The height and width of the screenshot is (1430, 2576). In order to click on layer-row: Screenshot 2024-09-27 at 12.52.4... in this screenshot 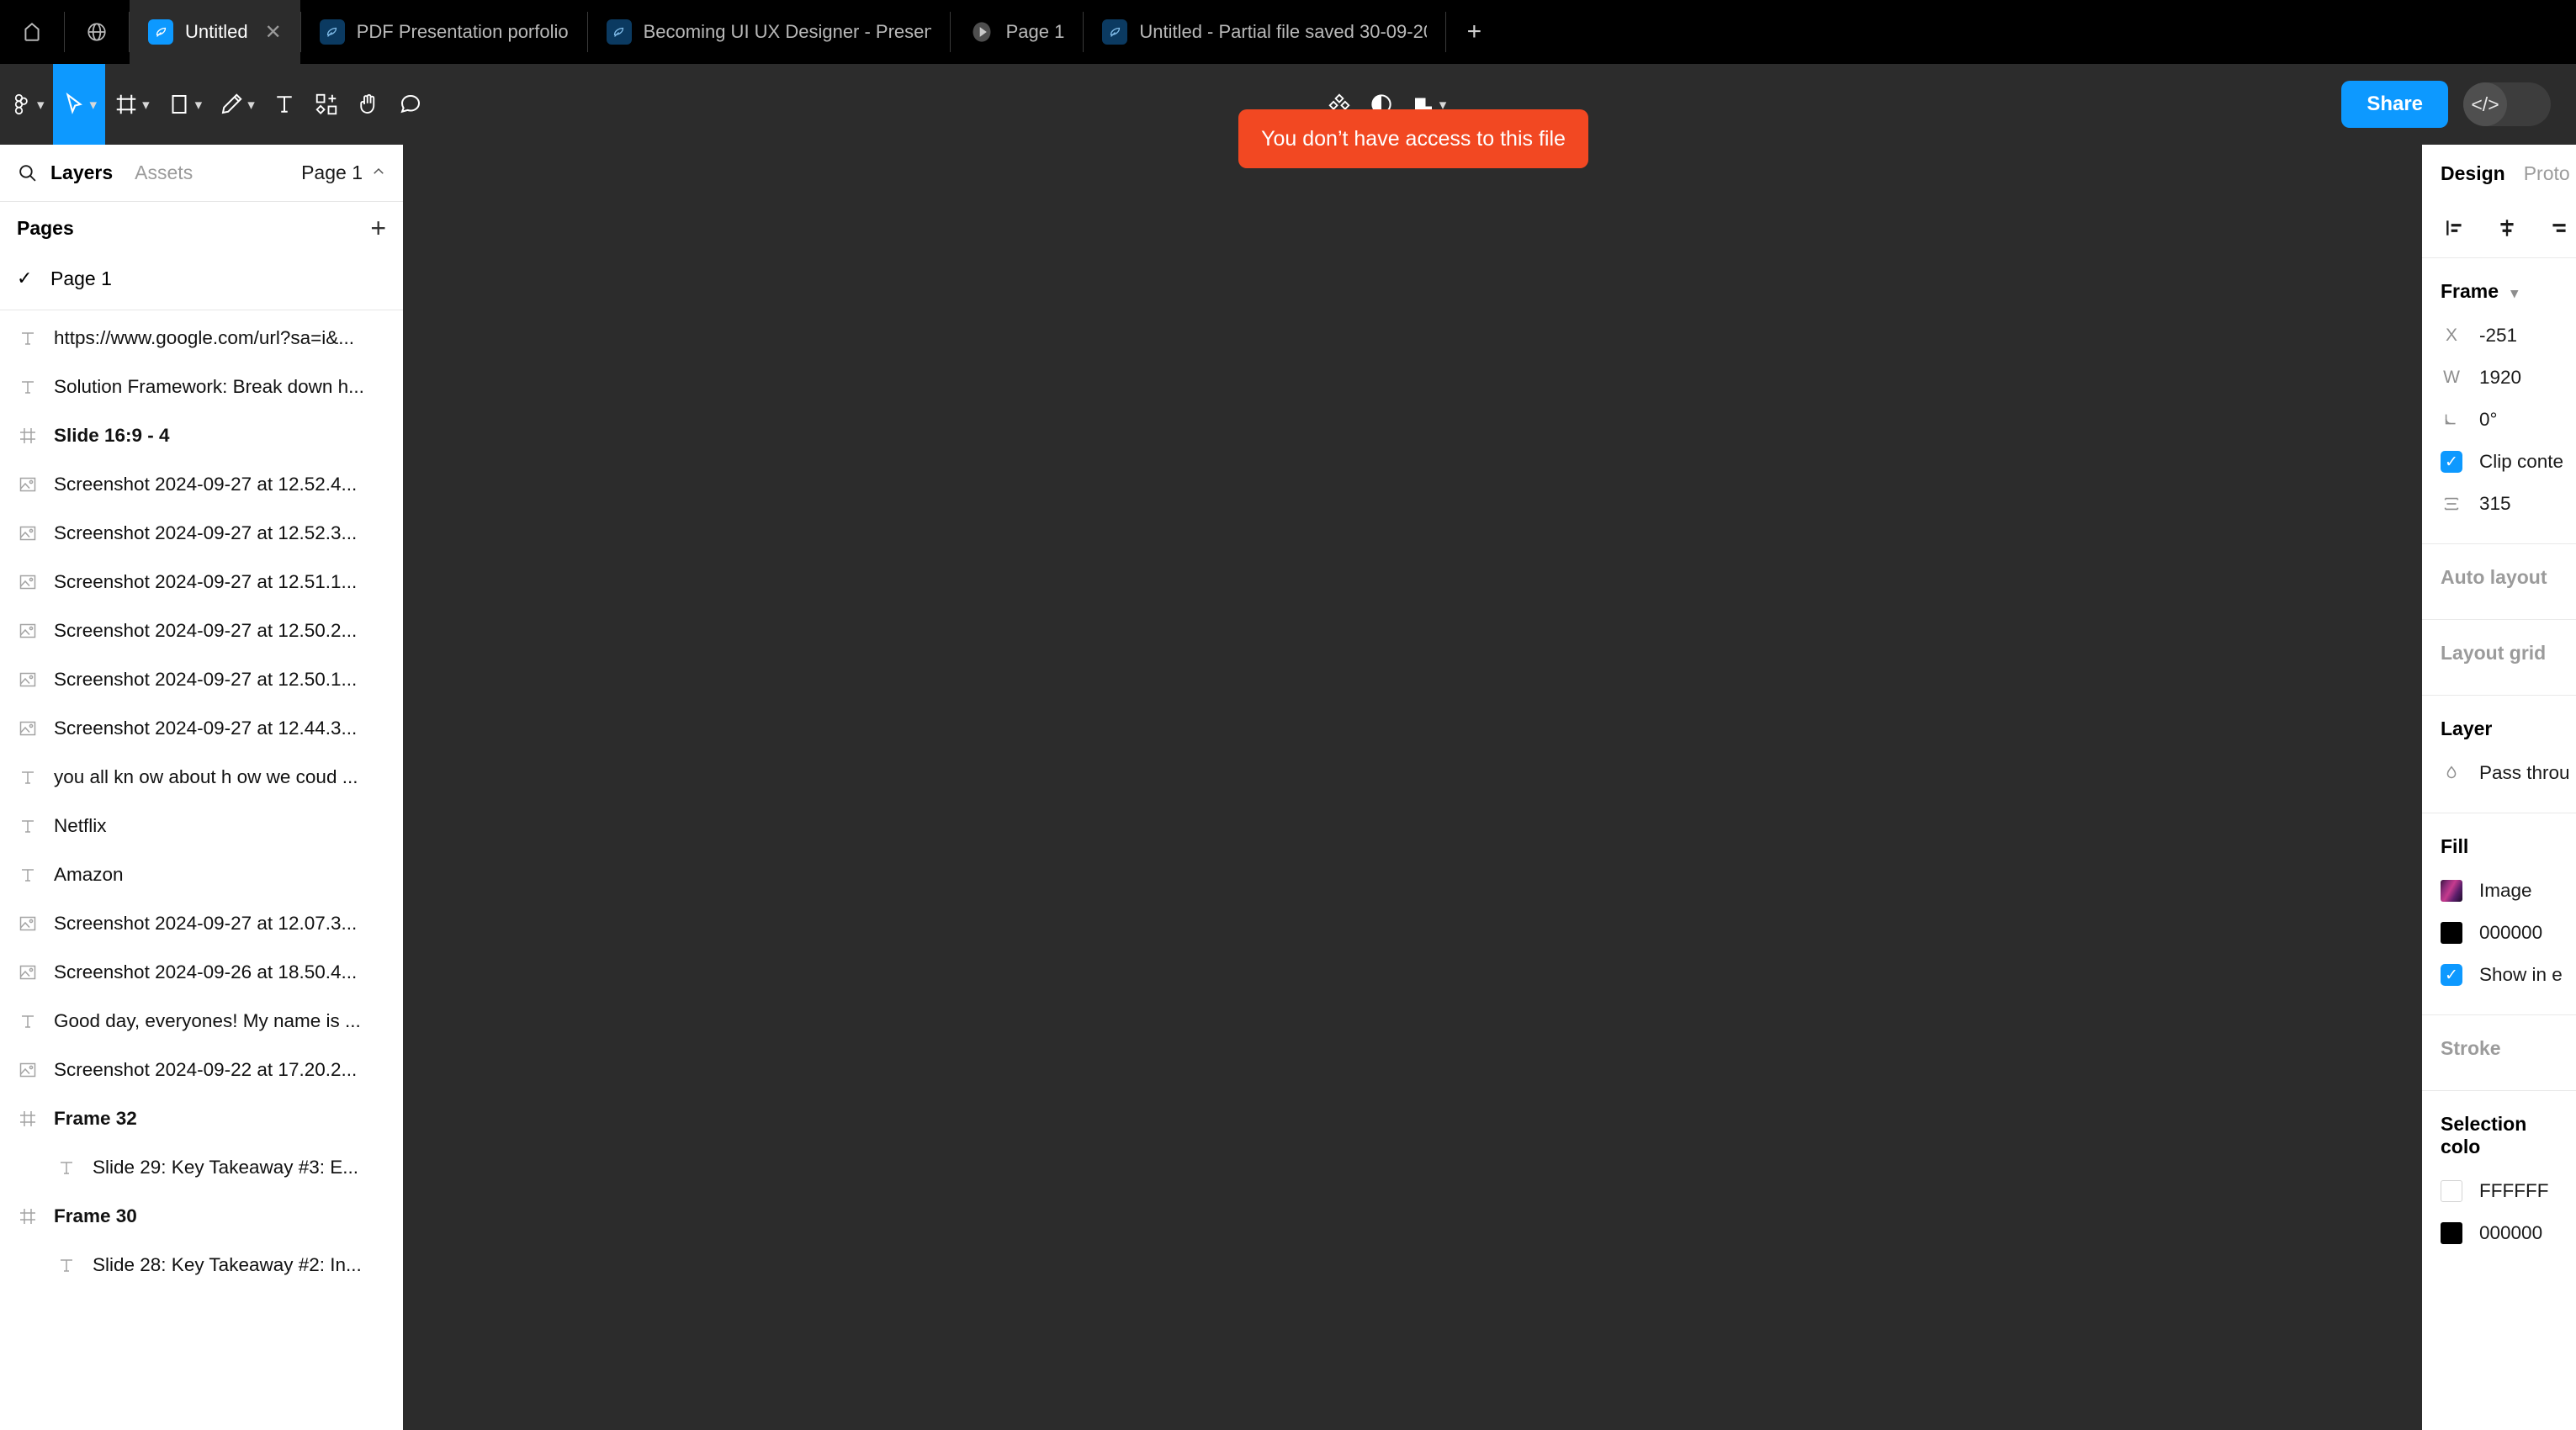, I will do `click(201, 484)`.